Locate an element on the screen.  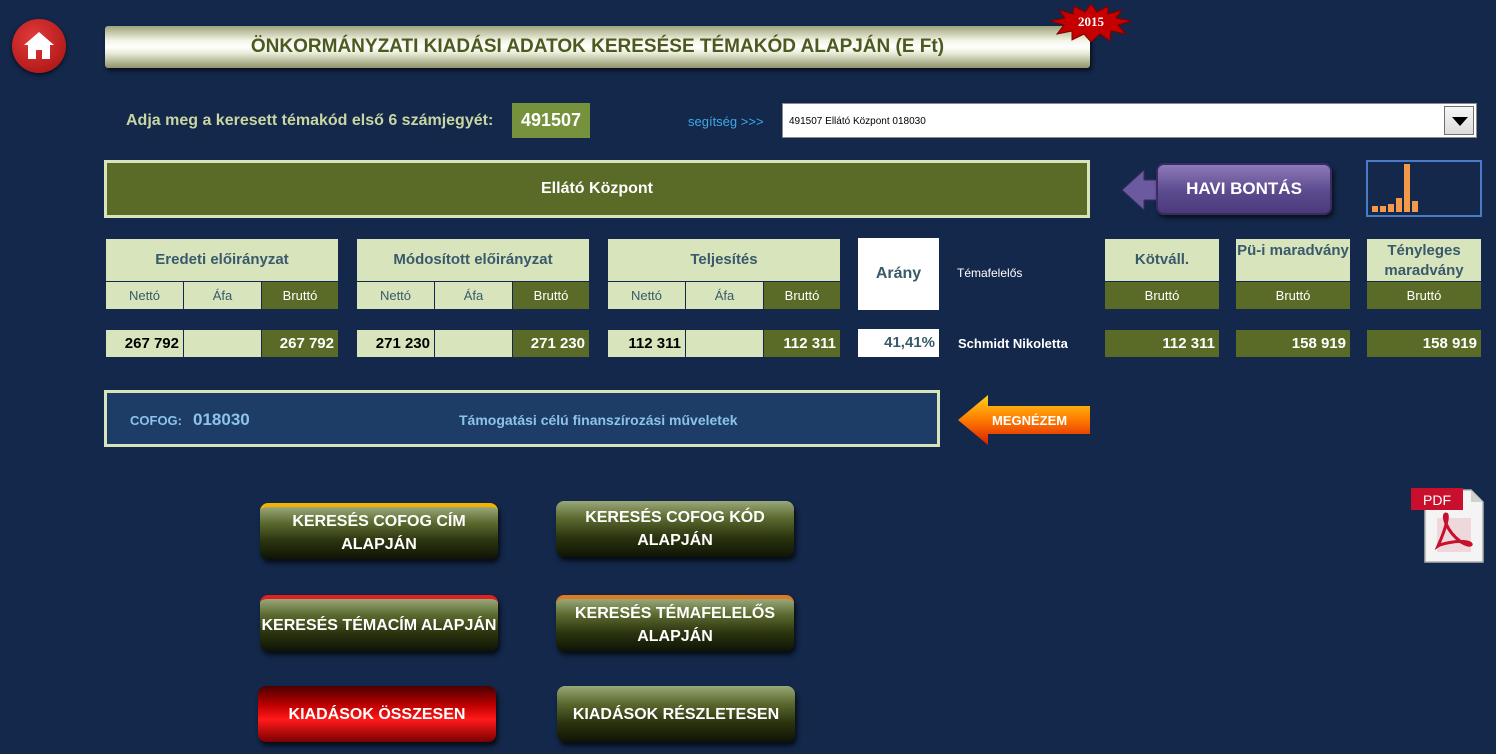
teljesites-brutto-header: Bruttó is located at coordinates (802, 295).